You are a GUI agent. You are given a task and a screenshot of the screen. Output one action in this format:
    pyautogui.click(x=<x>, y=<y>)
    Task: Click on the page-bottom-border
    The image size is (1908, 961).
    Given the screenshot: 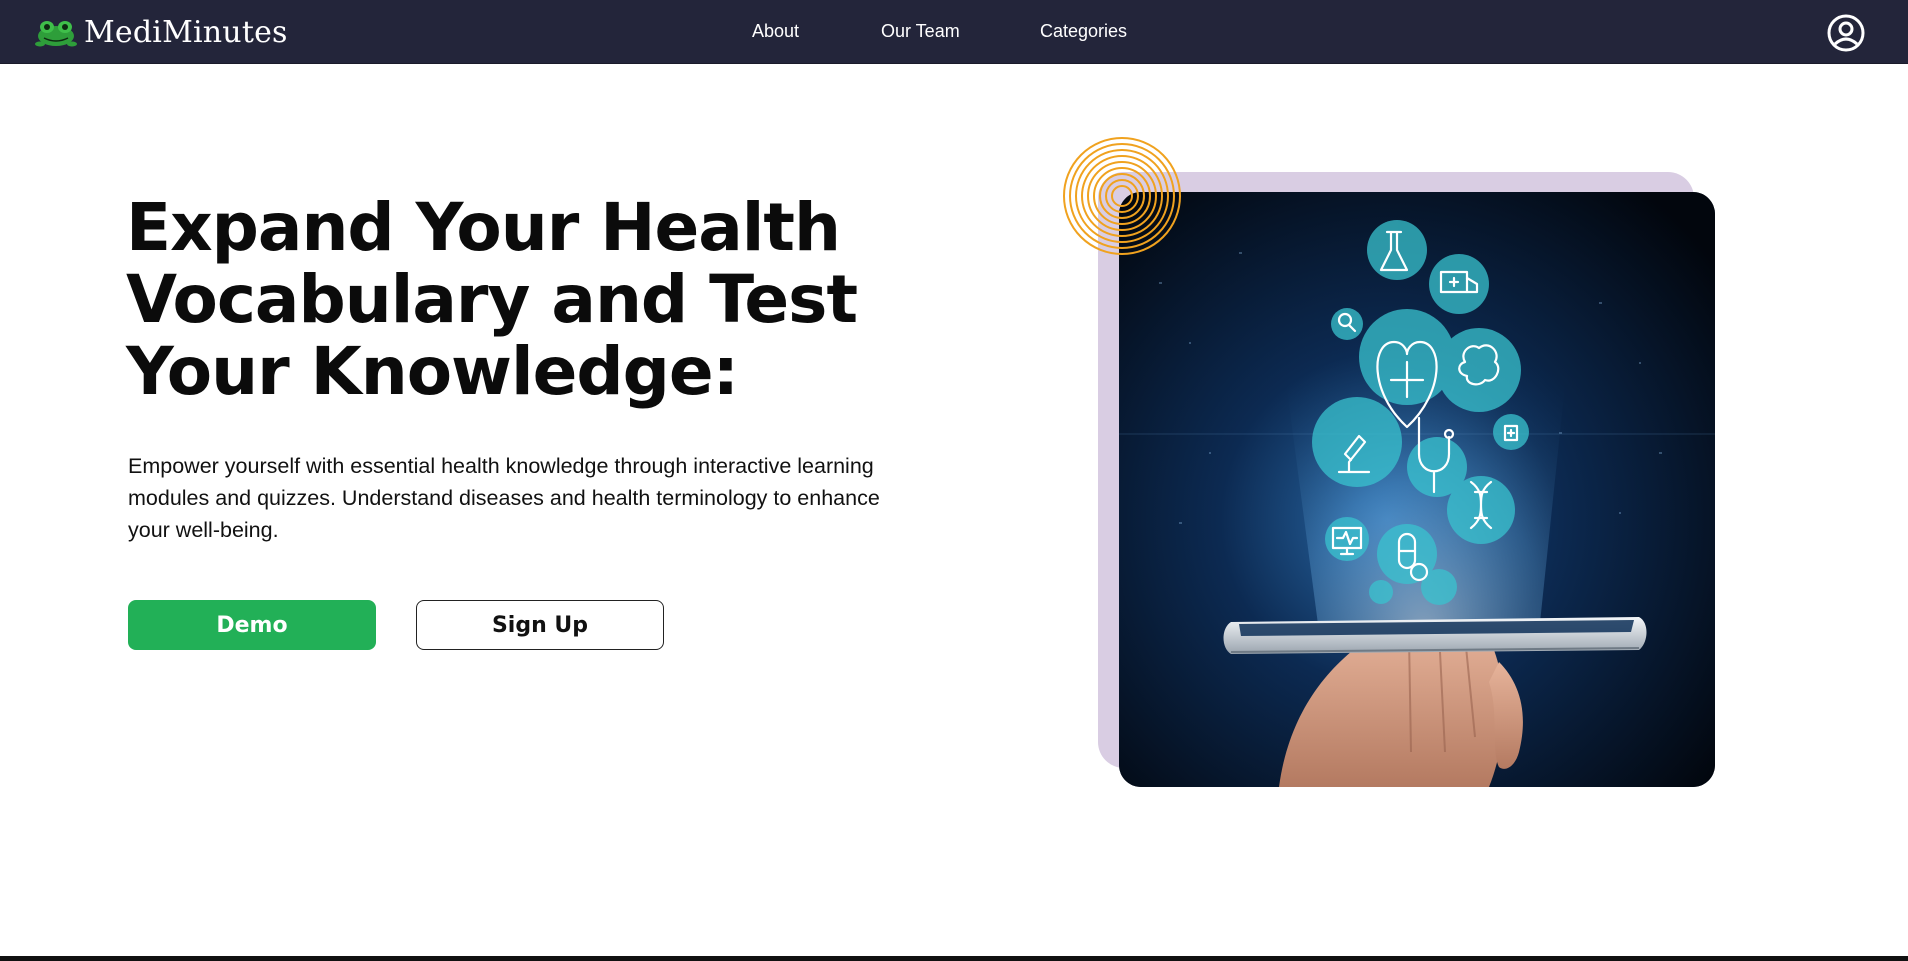 What is the action you would take?
    pyautogui.click(x=954, y=958)
    